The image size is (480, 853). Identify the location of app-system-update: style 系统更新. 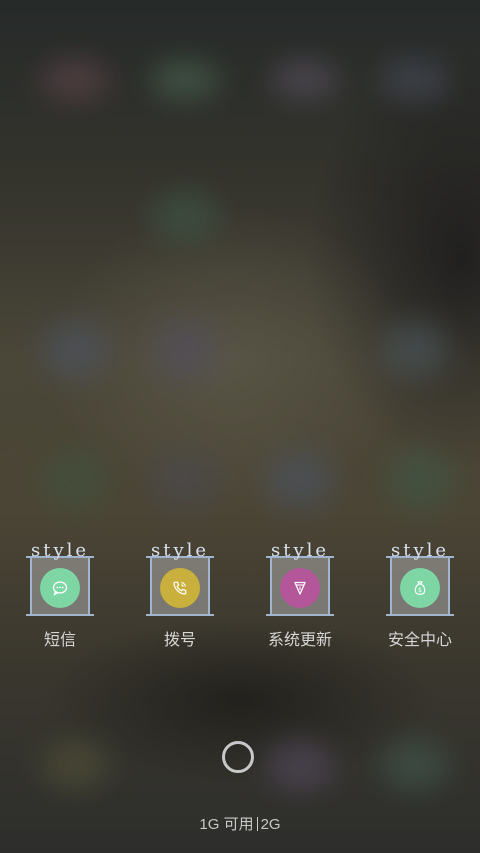
(300, 600).